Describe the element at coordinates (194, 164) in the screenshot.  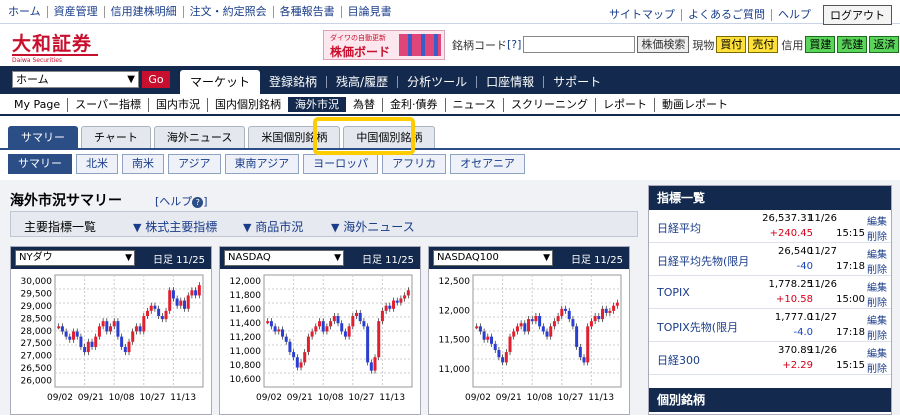
I see `region-asia: アジア` at that location.